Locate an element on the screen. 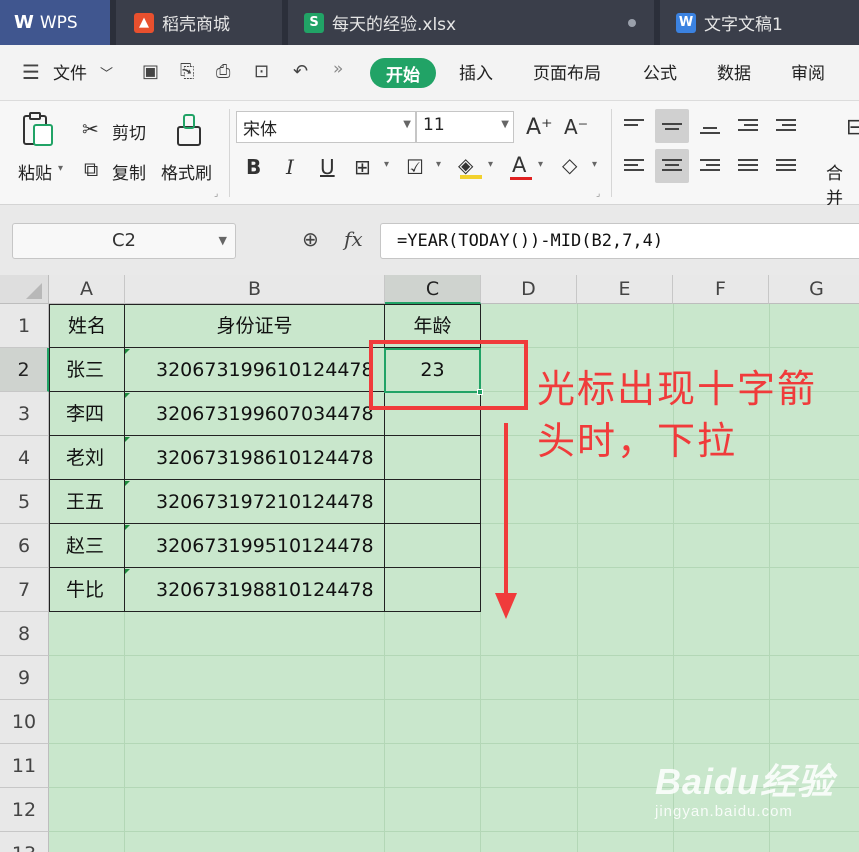 The image size is (859, 852). print-preview-icon: ⊡ is located at coordinates (261, 71).